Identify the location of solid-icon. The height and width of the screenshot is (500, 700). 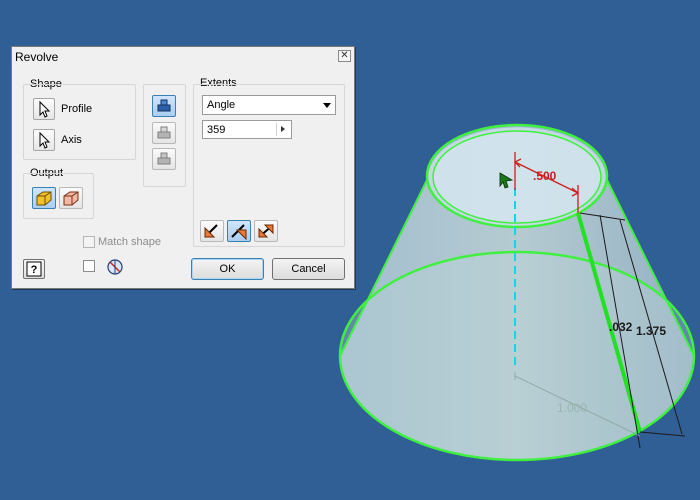
(44, 198).